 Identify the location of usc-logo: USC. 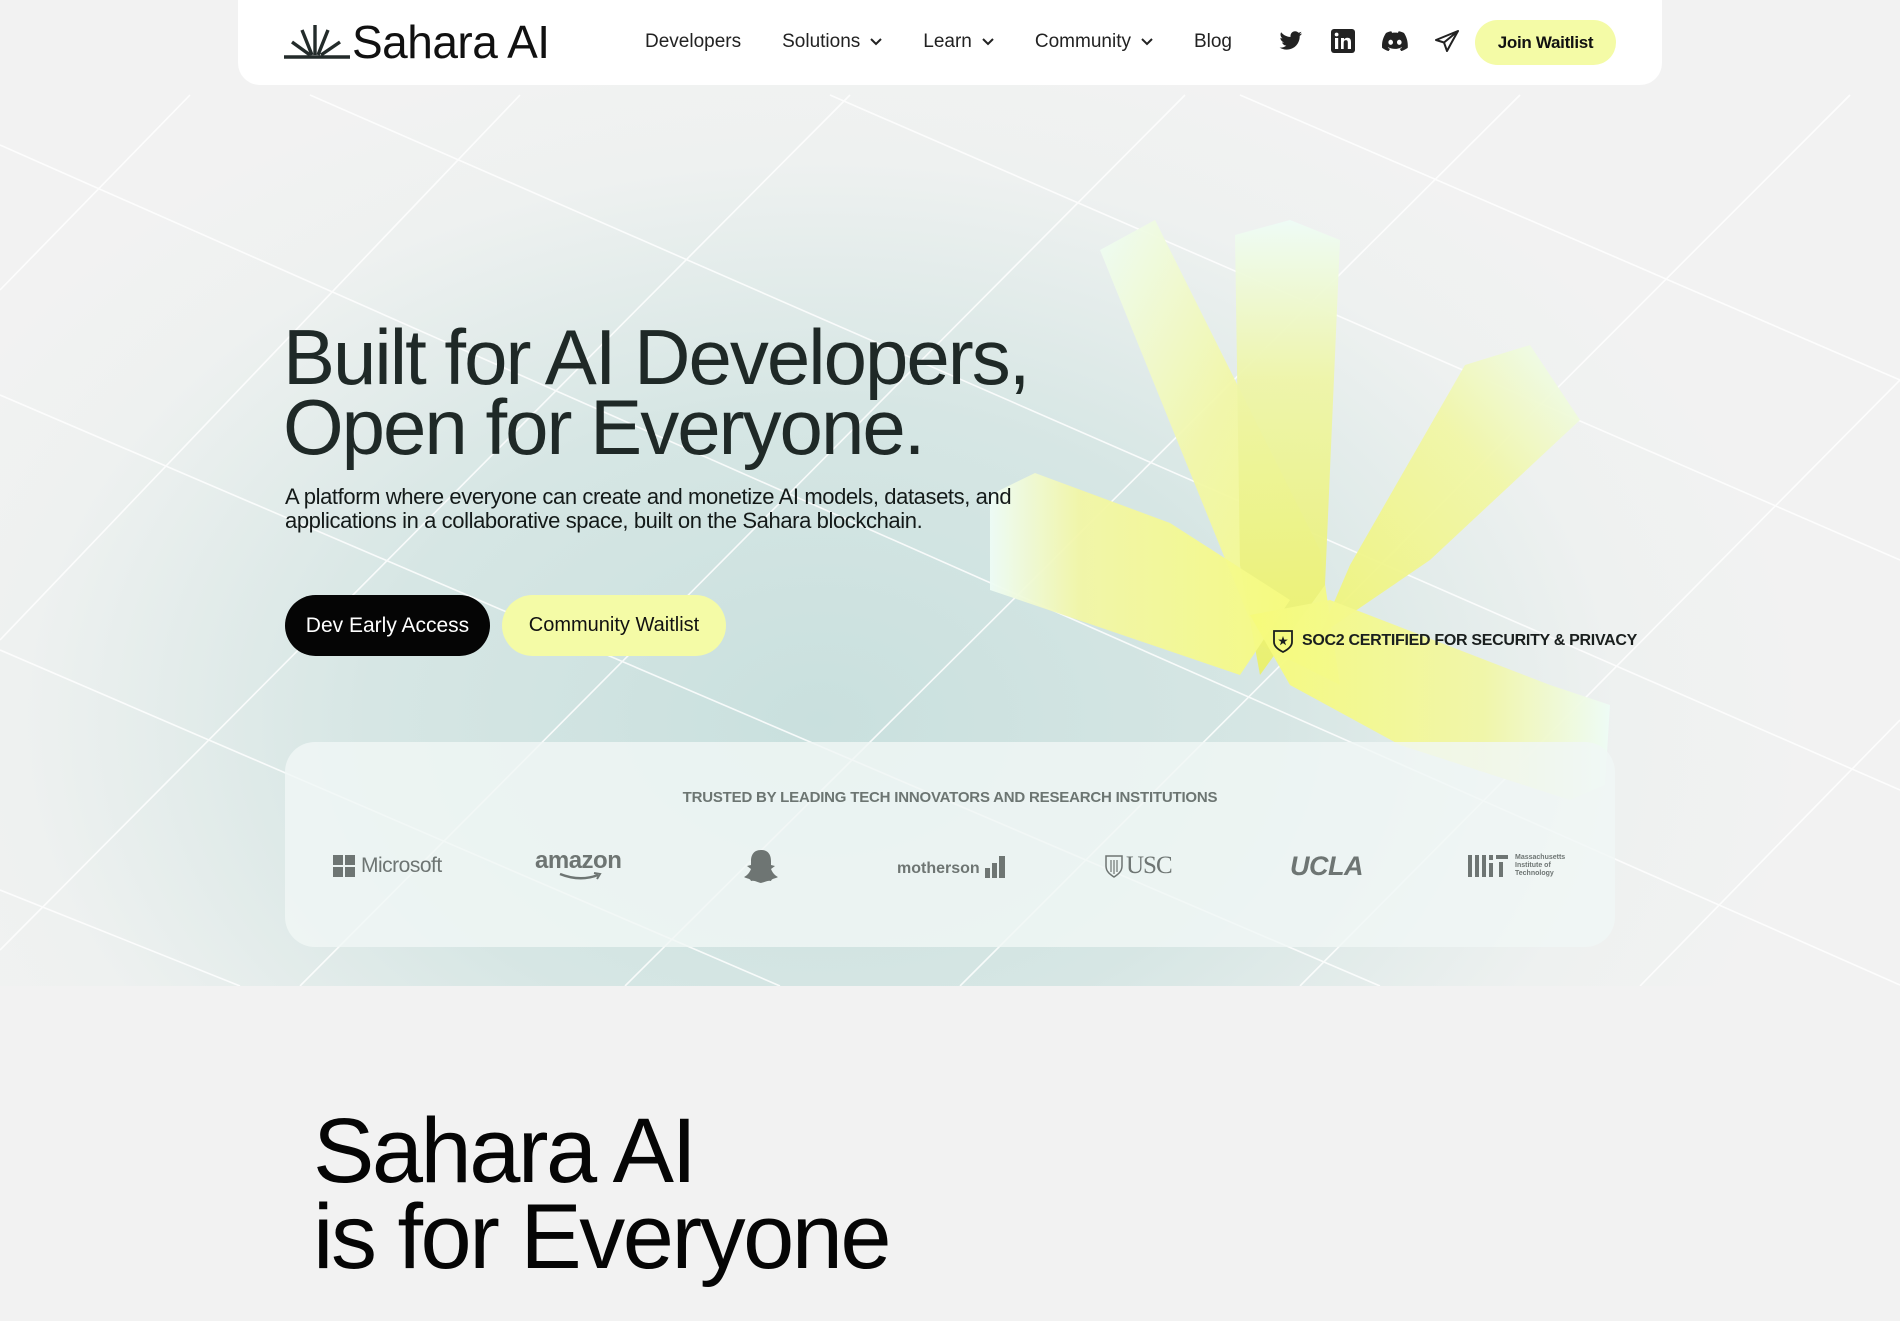
(1139, 866).